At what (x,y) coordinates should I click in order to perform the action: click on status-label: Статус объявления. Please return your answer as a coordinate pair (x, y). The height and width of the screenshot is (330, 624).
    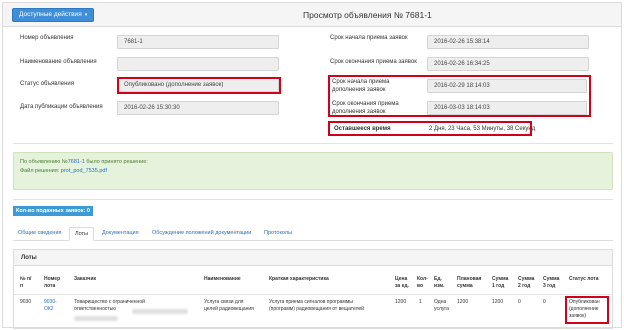
    Looking at the image, I should click on (47, 84).